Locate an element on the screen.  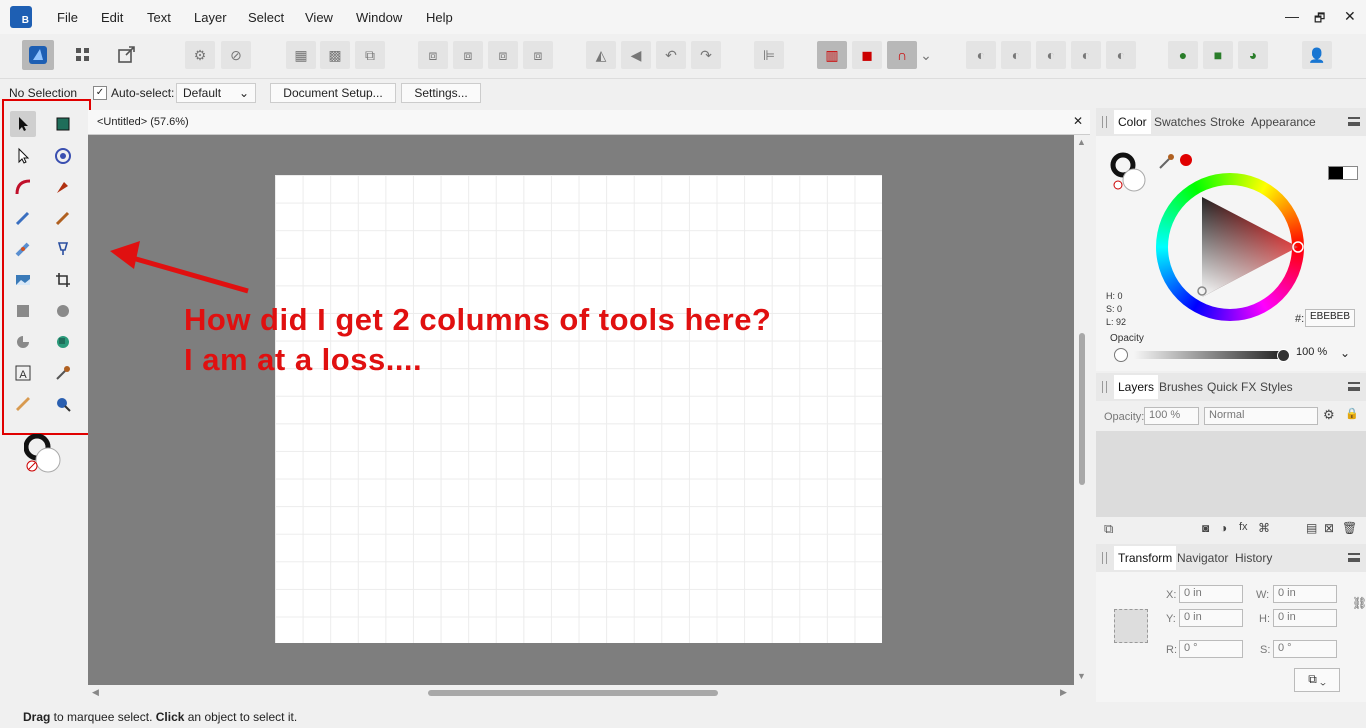
chevron-down-icon: ⌄ is located at coordinates (1345, 353).